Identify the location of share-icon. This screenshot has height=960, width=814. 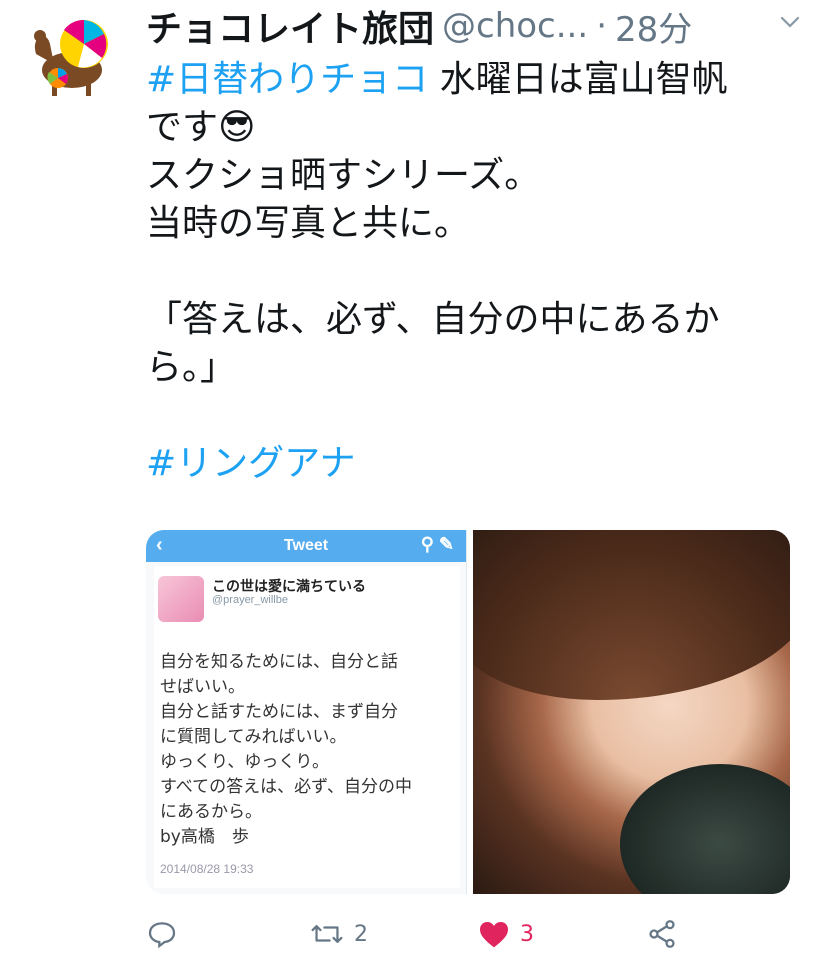
(662, 934).